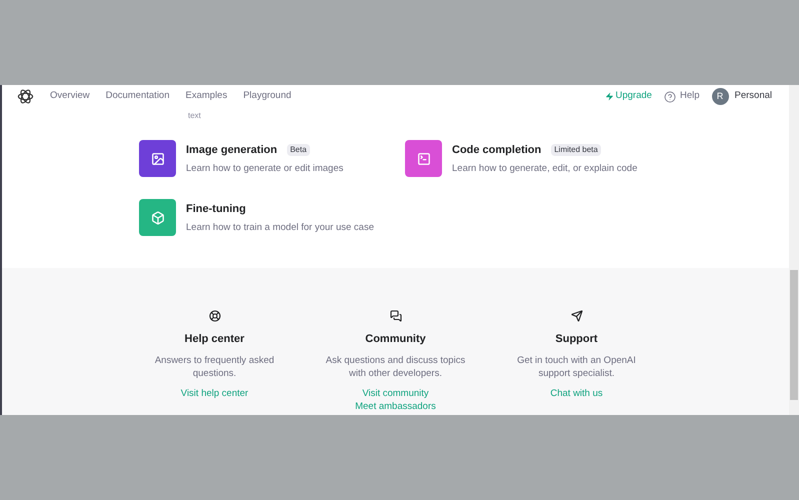  I want to click on guide-title: Image generation, so click(232, 150).